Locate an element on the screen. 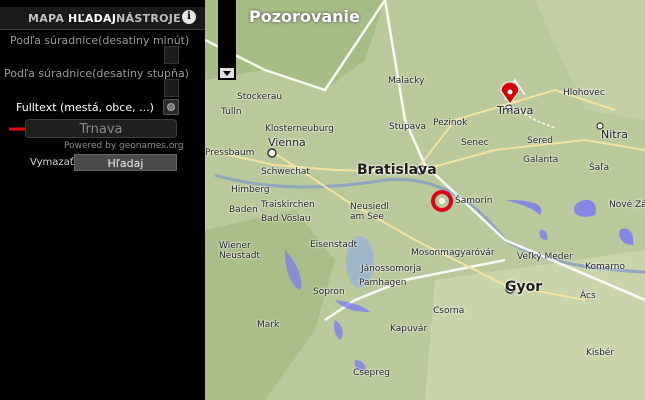 The height and width of the screenshot is (400, 645). map-label-traiskirchen: Traiskirchen is located at coordinates (288, 205).